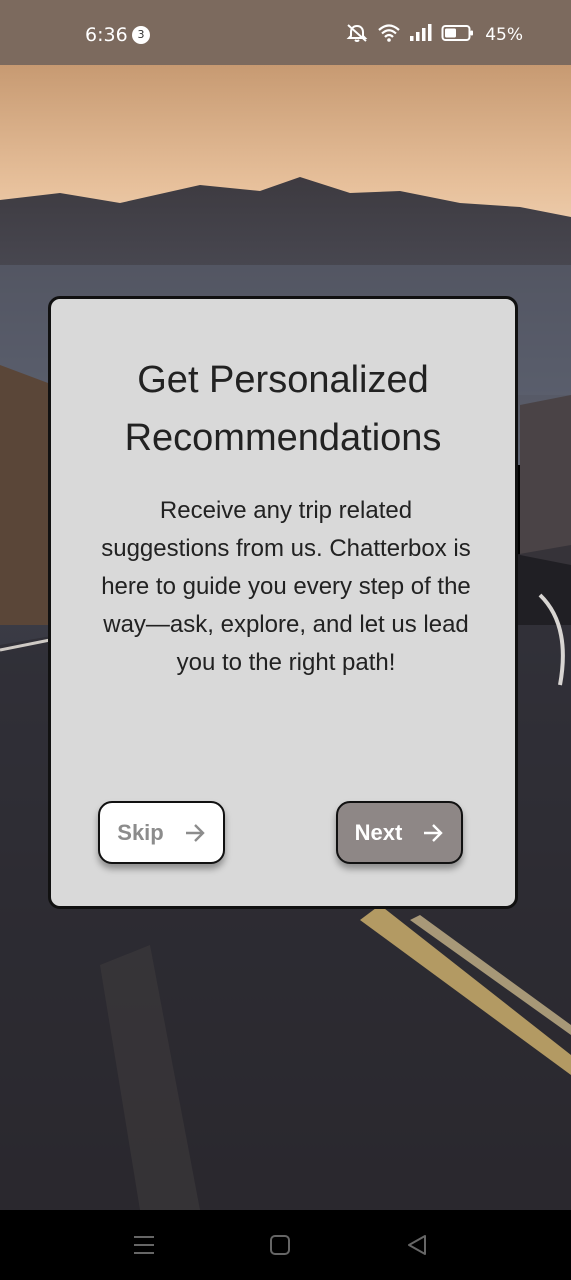 This screenshot has width=571, height=1280. Describe the element at coordinates (285, 32) in the screenshot. I see `status-bar: 6:36 3 45%` at that location.